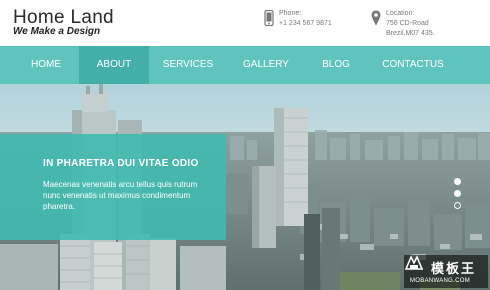 The width and height of the screenshot is (490, 290). What do you see at coordinates (400, 13) in the screenshot?
I see `location-label: Location:` at bounding box center [400, 13].